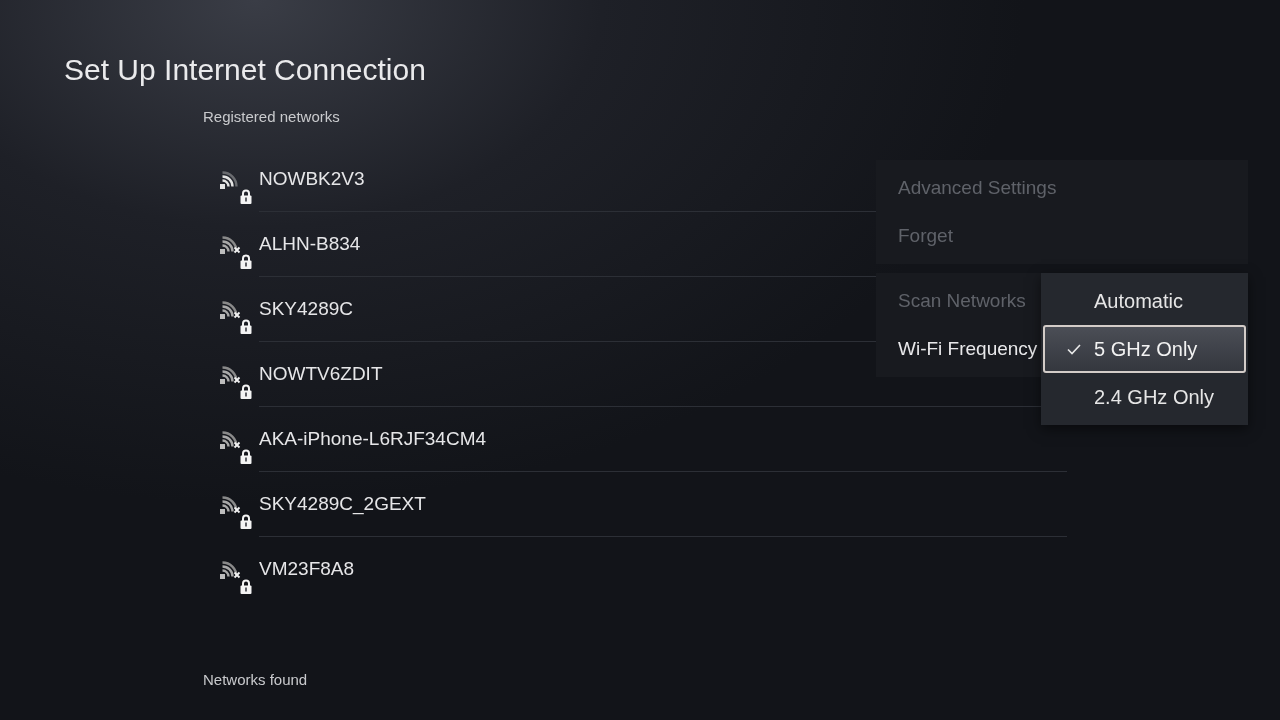 The width and height of the screenshot is (1280, 720). I want to click on network-name: NOWBK2V3, so click(312, 179).